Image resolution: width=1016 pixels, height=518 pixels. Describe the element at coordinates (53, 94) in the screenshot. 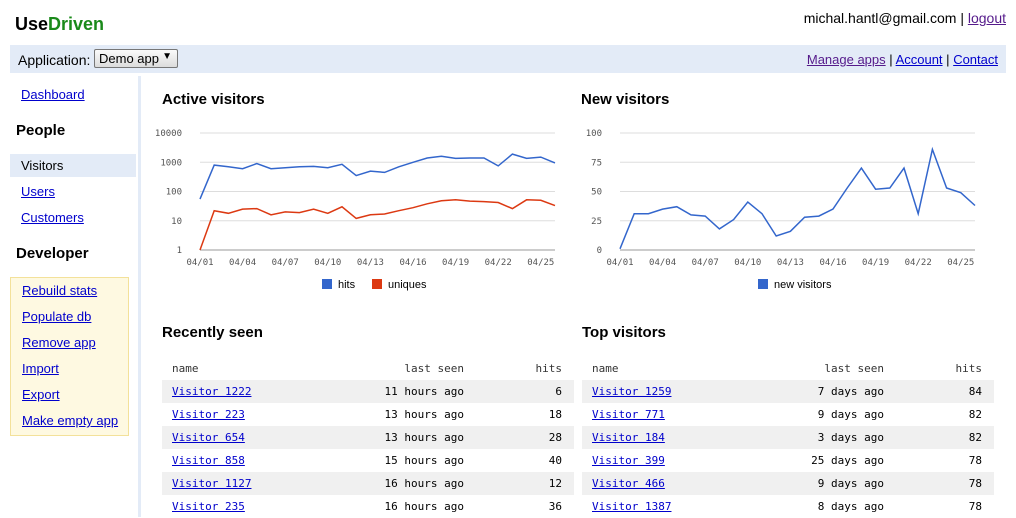

I see `sidebar-item-dashboard: Dashboard` at that location.